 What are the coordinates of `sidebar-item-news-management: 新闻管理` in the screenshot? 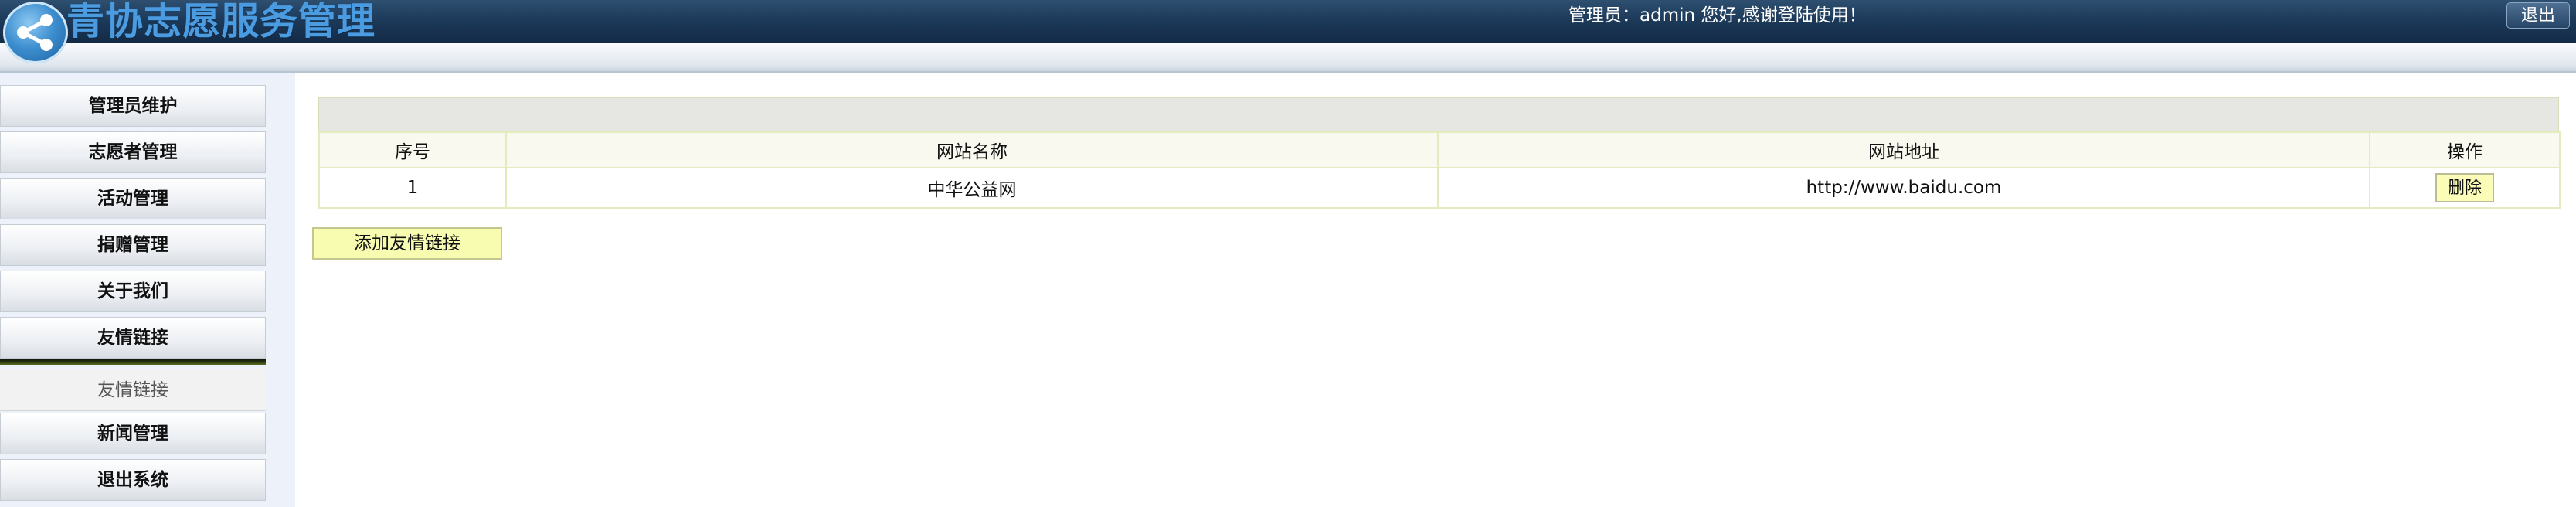 It's located at (133, 433).